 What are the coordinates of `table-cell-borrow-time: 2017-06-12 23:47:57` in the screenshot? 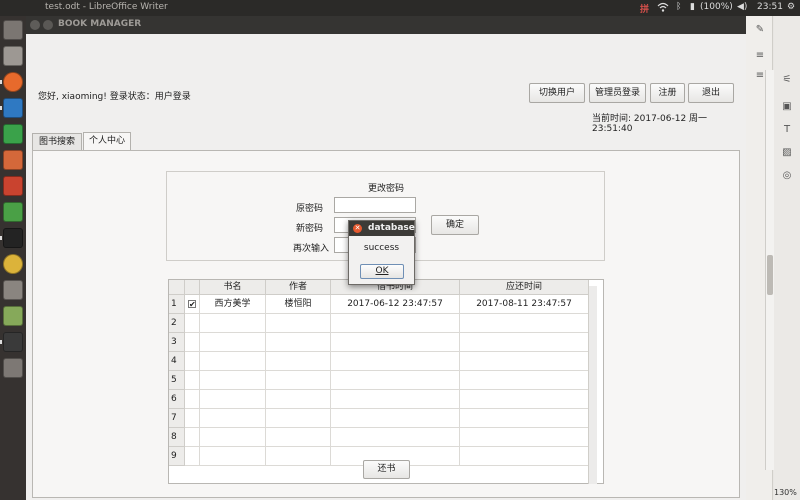 It's located at (395, 304).